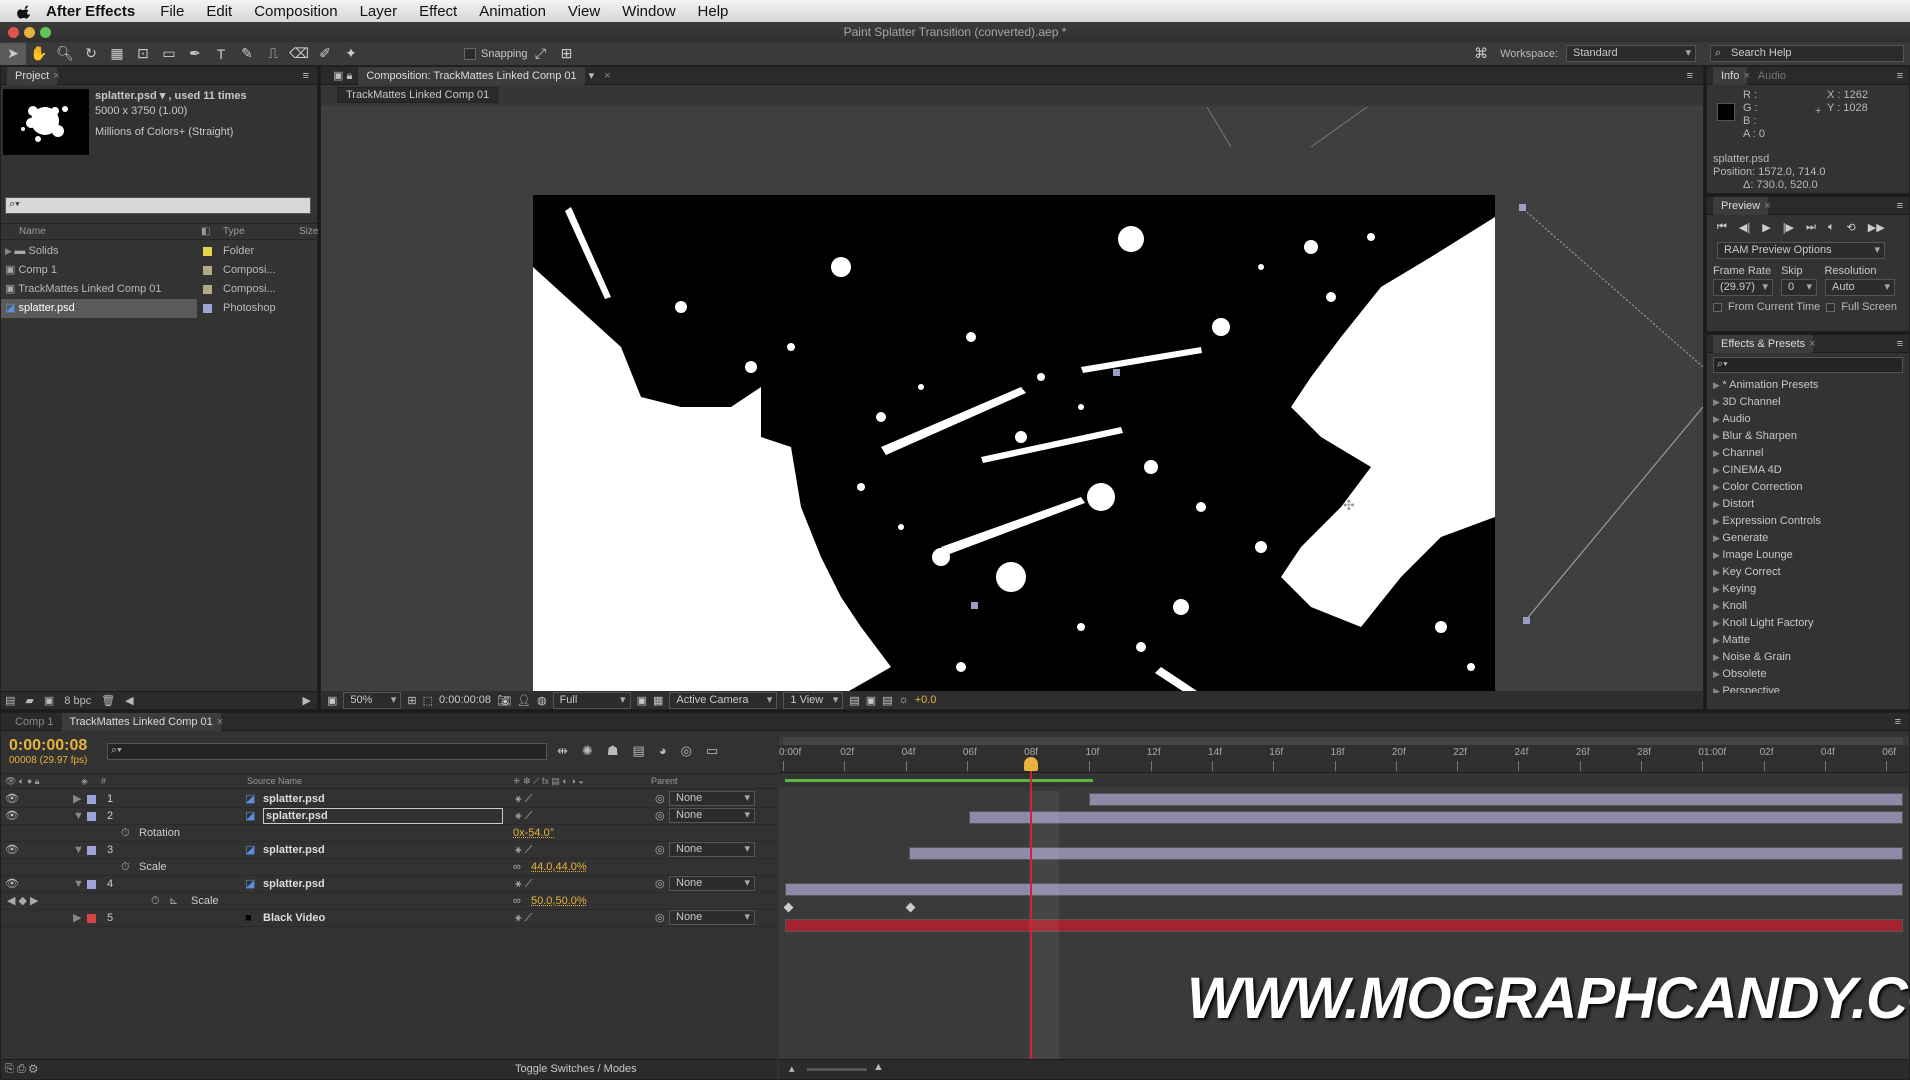  What do you see at coordinates (1811, 227) in the screenshot?
I see `last-frame-icon: ⏭` at bounding box center [1811, 227].